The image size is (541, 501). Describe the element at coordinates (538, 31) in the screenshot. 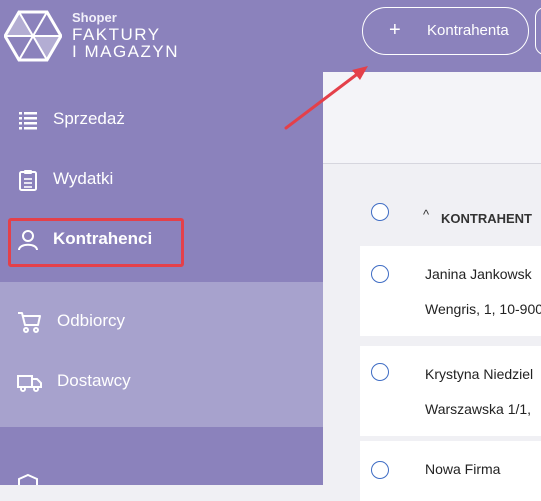

I see `next-toolbar-button` at that location.